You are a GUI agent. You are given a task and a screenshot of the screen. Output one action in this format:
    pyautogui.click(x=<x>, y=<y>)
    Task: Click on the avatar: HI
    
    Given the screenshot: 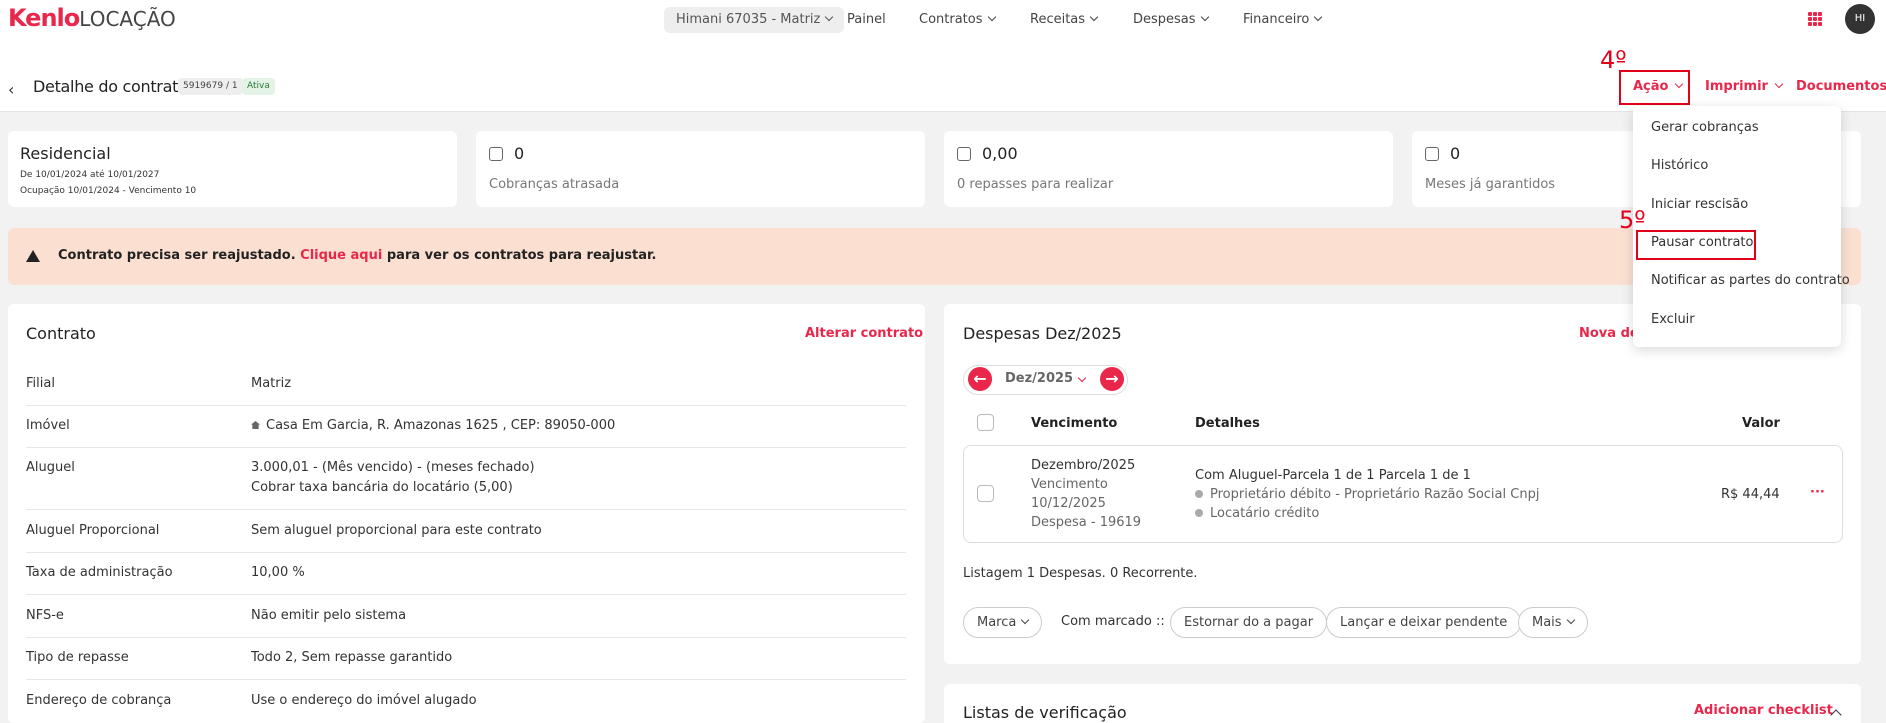 What is the action you would take?
    pyautogui.click(x=1860, y=19)
    